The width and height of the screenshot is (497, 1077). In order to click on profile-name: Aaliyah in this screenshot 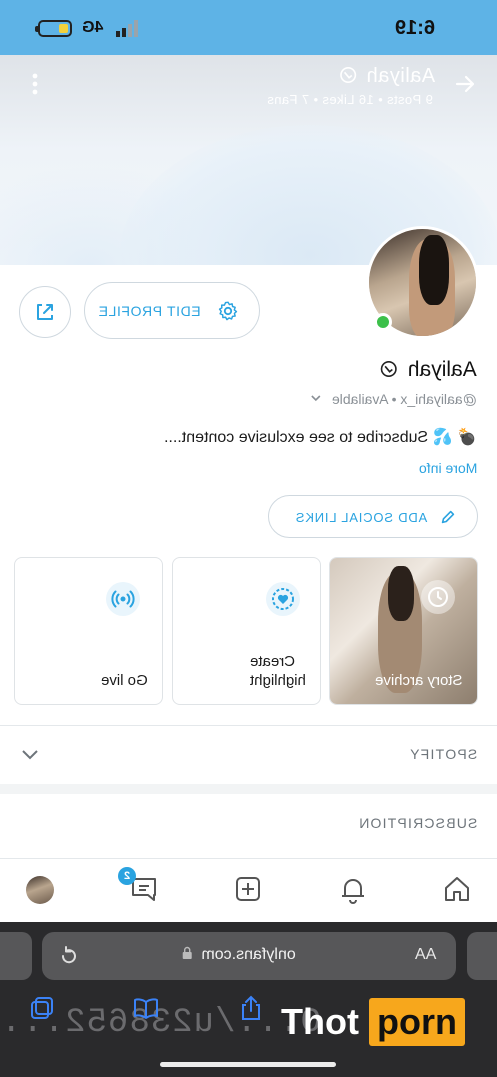, I will do `click(428, 370)`.